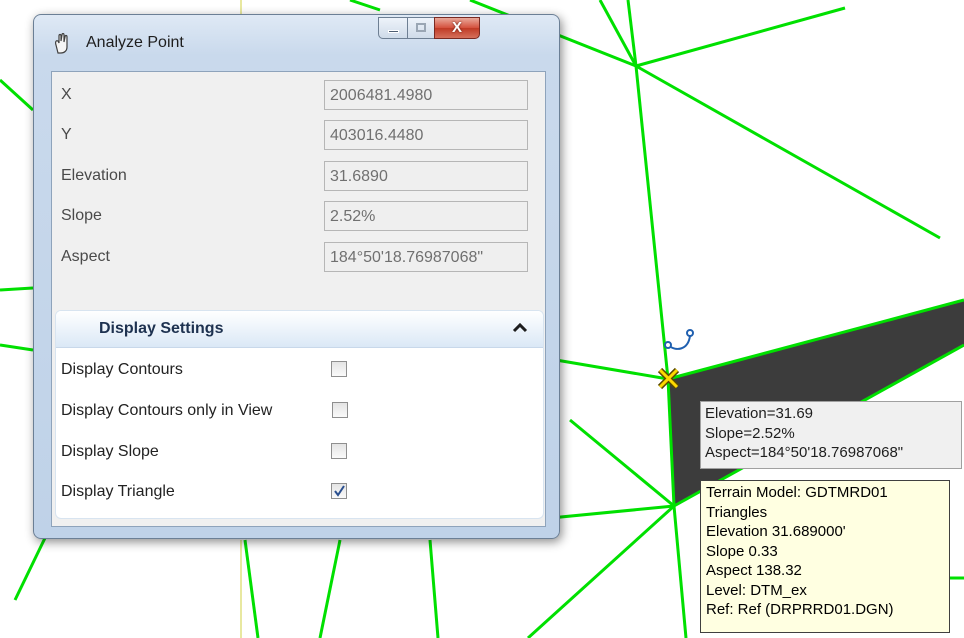  Describe the element at coordinates (756, 590) in the screenshot. I see `tooltip-line: Level: DTM_ex` at that location.